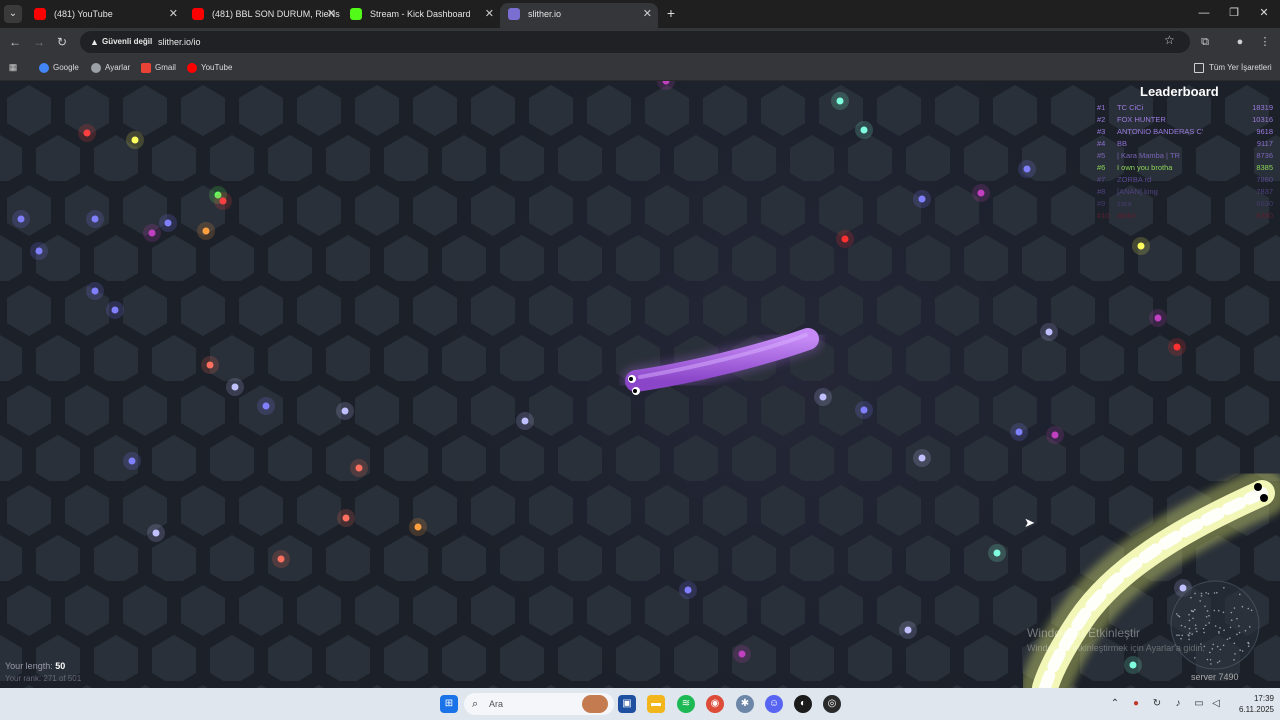 This screenshot has height=720, width=1280. I want to click on leaderboard-row: #1 TC CiCi 18319, so click(1185, 108).